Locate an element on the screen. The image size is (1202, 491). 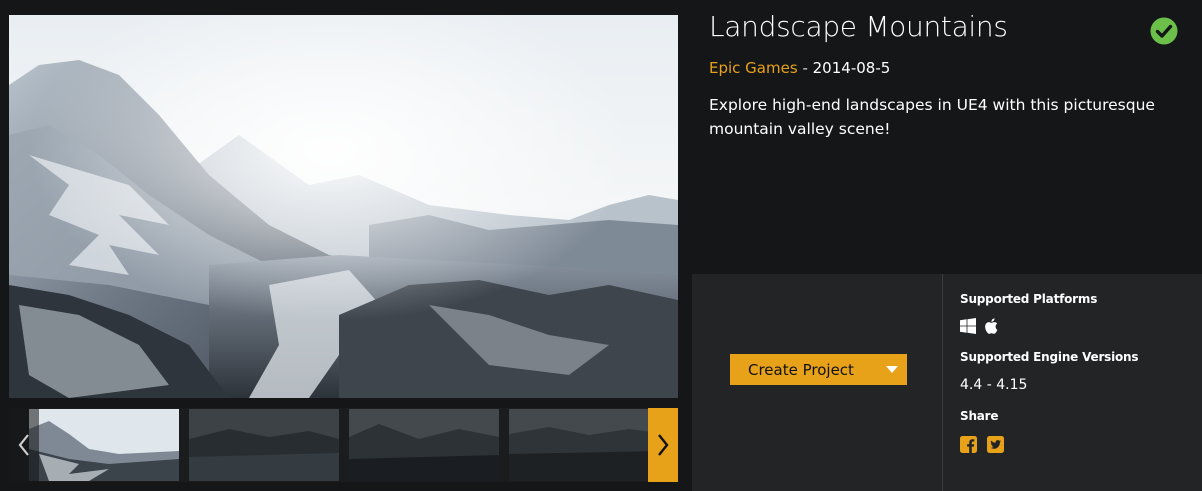
panel-divider is located at coordinates (942, 382).